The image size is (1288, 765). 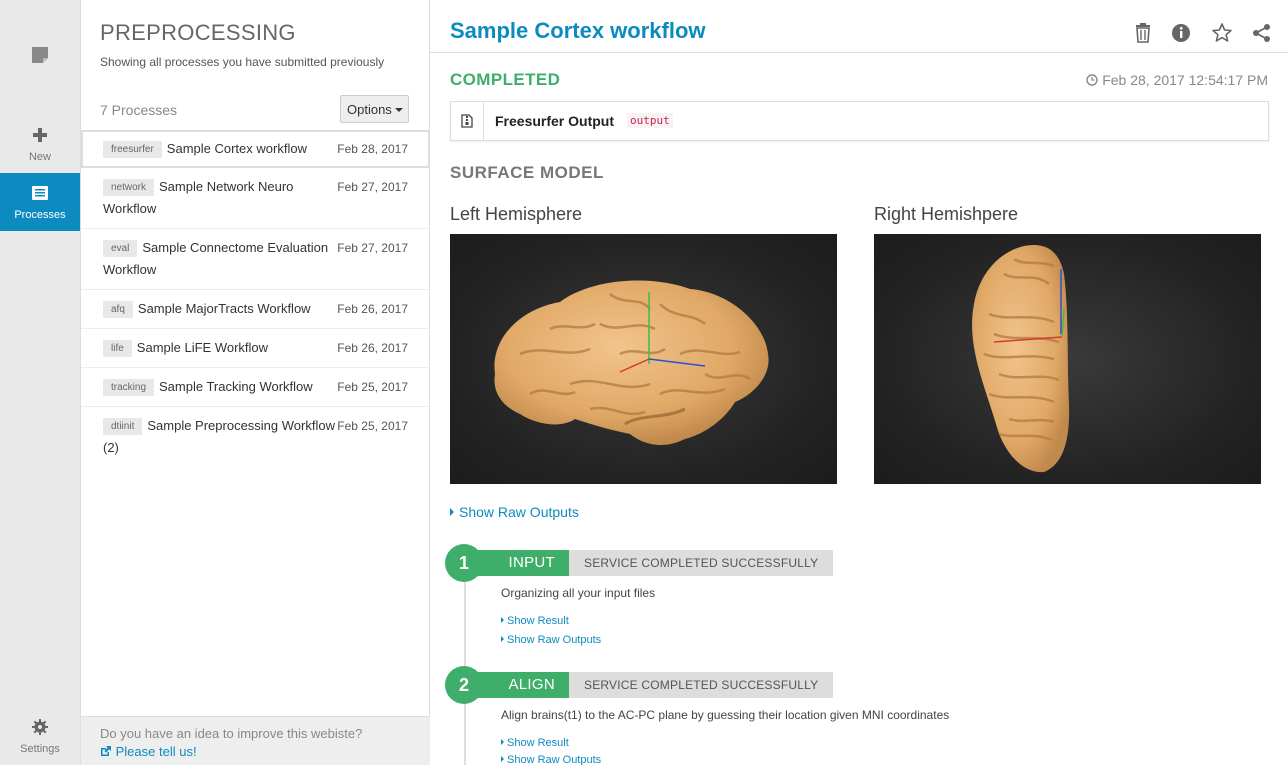 I want to click on left-brain-image, so click(x=631, y=363).